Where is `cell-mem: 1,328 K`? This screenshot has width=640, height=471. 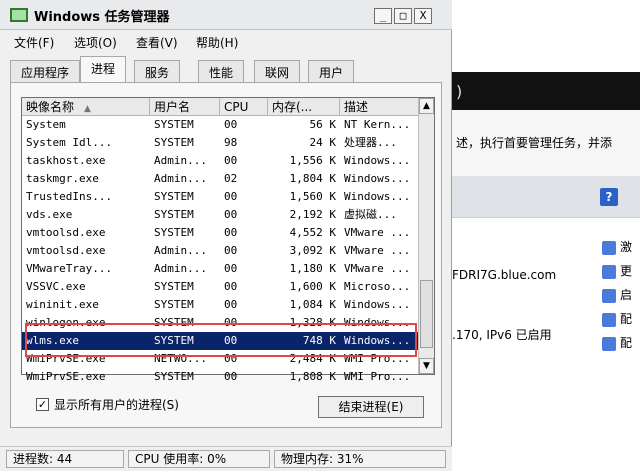
cell-mem: 1,328 K is located at coordinates (312, 322).